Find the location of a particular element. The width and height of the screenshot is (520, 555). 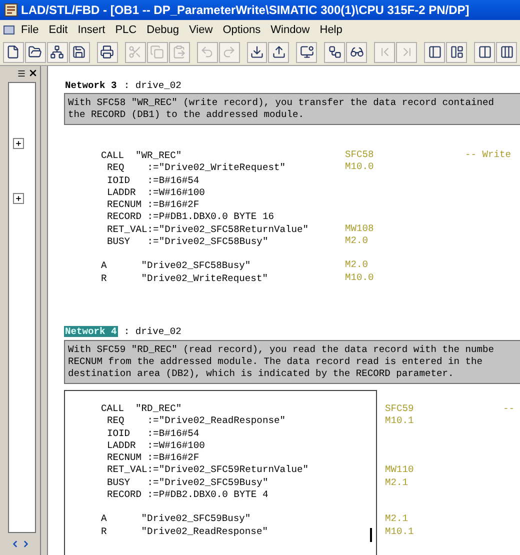

monitor-icon is located at coordinates (307, 52).